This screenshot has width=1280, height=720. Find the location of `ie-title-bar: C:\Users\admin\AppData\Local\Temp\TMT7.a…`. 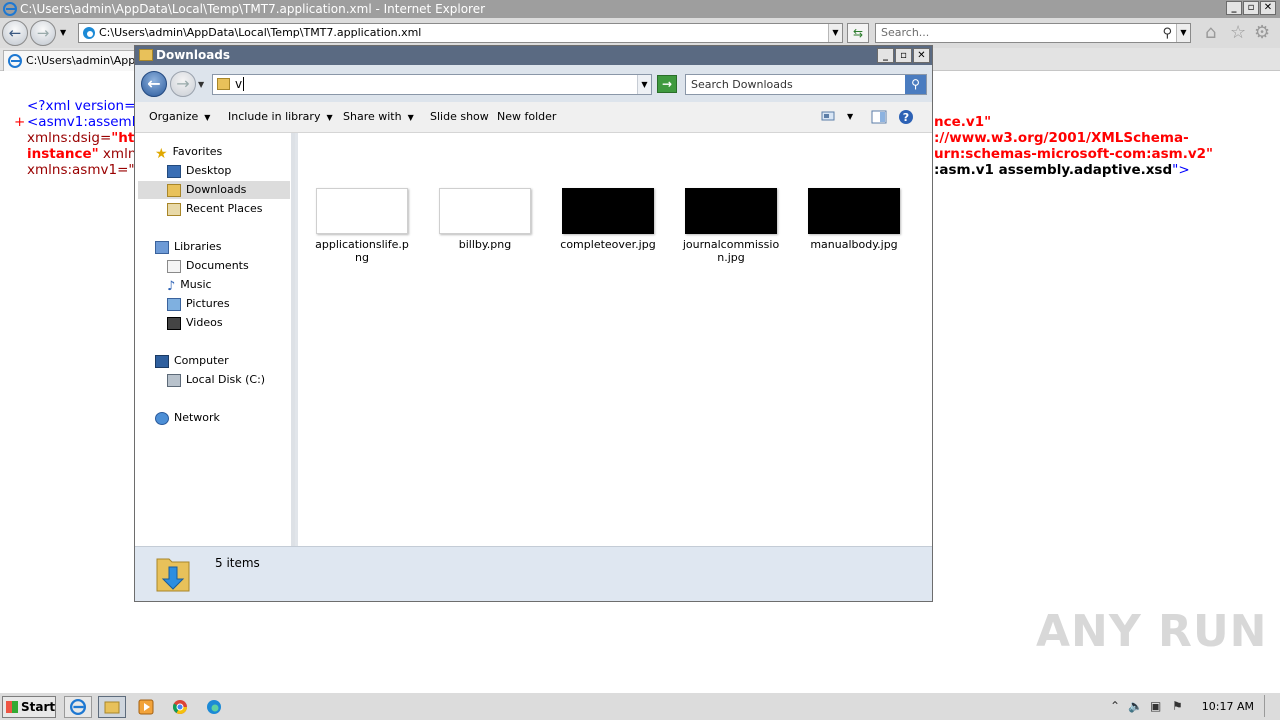

ie-title-bar: C:\Users\admin\AppData\Local\Temp\TMT7.a… is located at coordinates (640, 9).